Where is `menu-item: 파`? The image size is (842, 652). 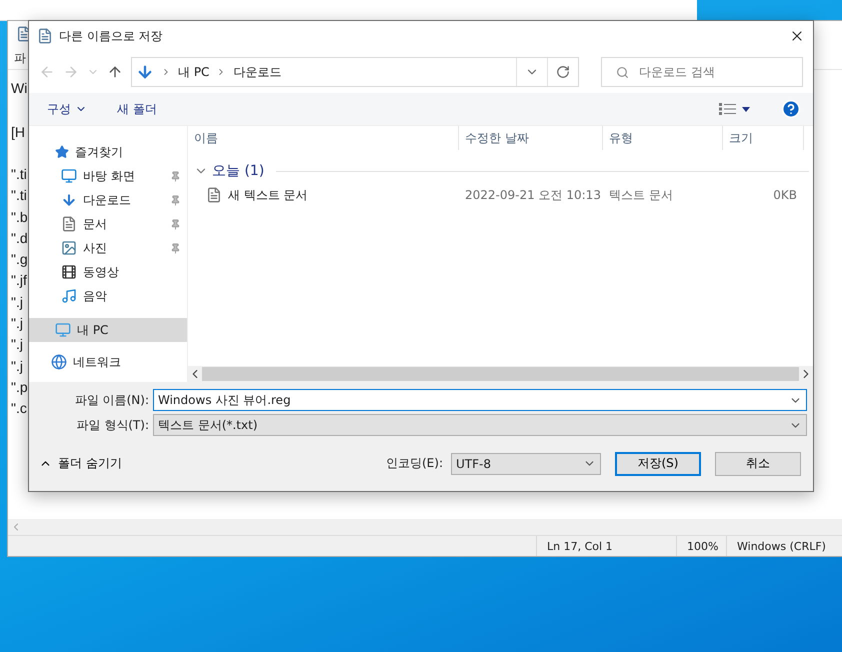
menu-item: 파 is located at coordinates (20, 58).